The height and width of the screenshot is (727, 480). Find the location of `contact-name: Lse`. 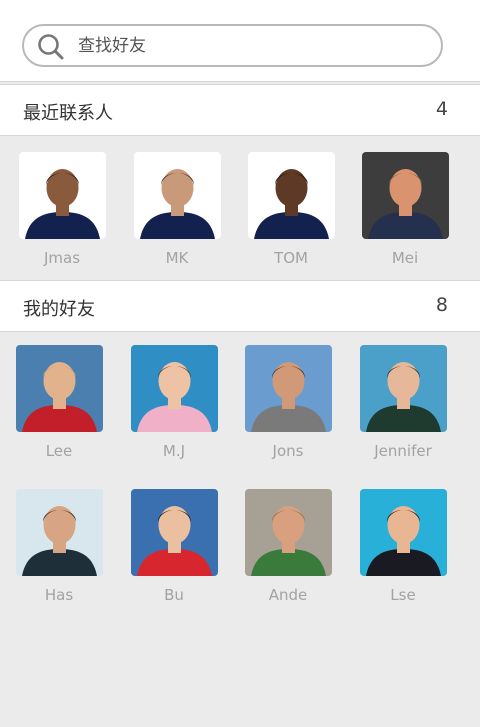

contact-name: Lse is located at coordinates (403, 595).